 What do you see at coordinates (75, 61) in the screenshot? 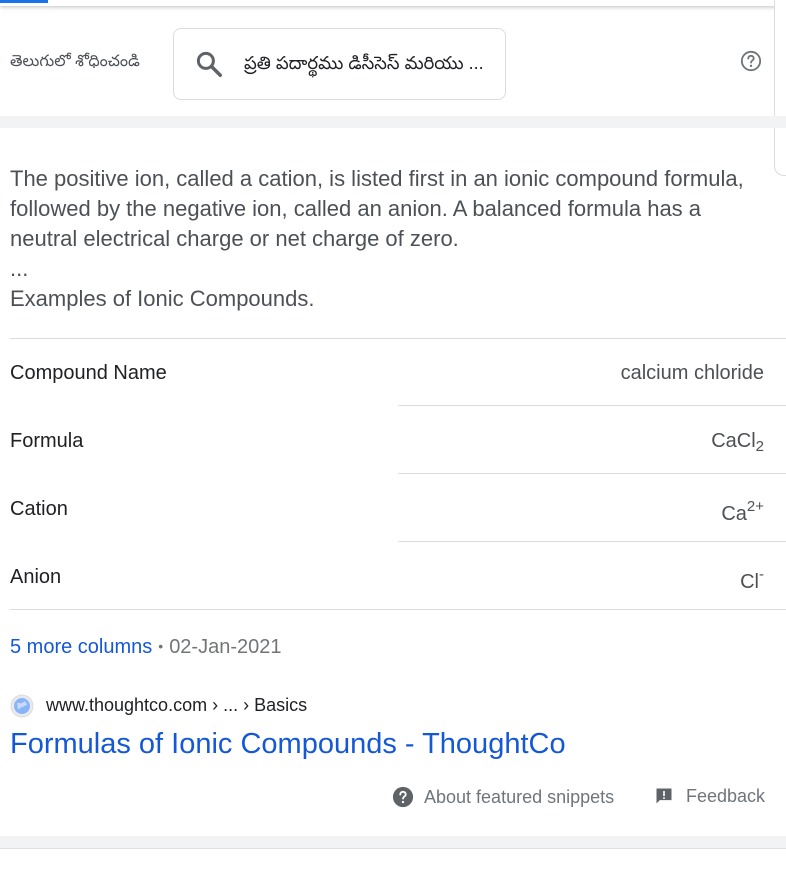
I see `search-language-label: తెలుగులో శోధించండి` at bounding box center [75, 61].